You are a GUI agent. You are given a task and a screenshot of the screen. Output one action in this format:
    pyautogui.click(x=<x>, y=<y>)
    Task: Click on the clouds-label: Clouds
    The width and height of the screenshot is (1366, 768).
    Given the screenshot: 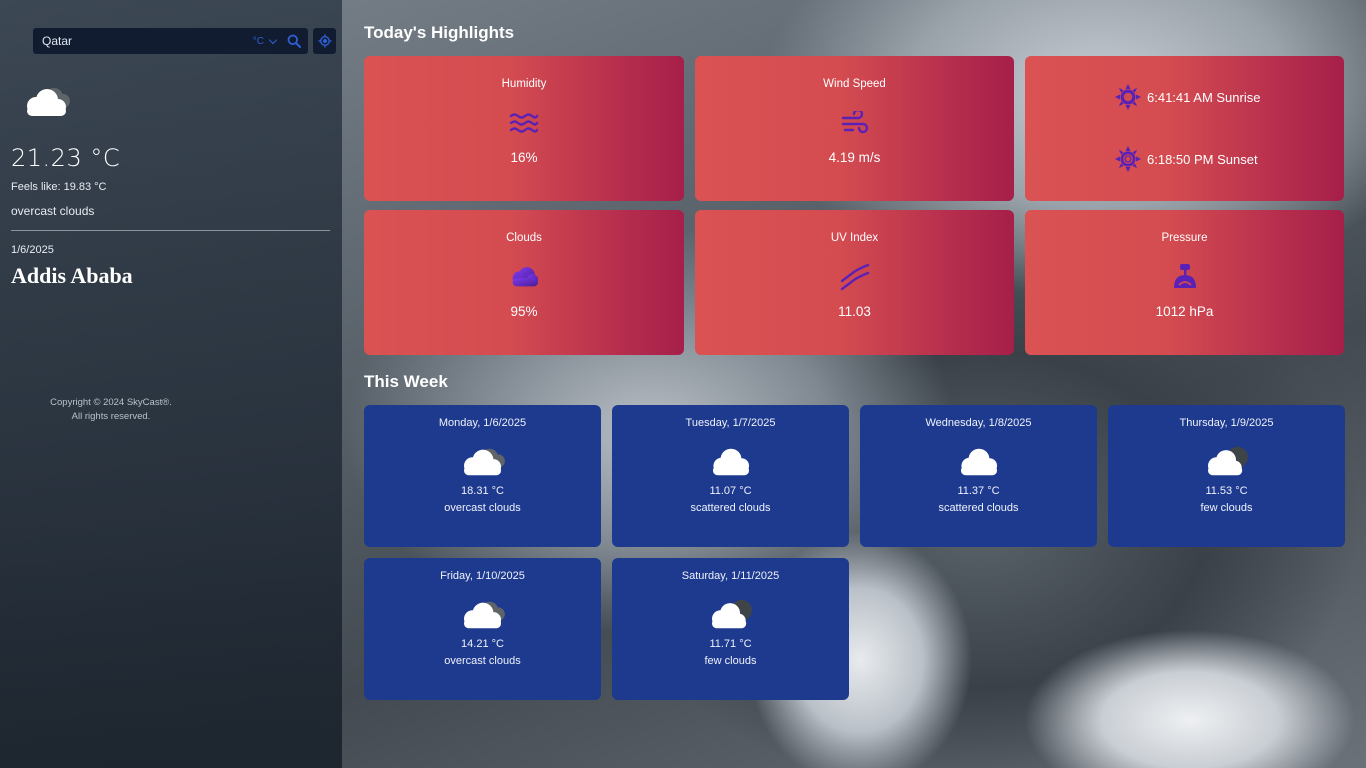 What is the action you would take?
    pyautogui.click(x=524, y=238)
    